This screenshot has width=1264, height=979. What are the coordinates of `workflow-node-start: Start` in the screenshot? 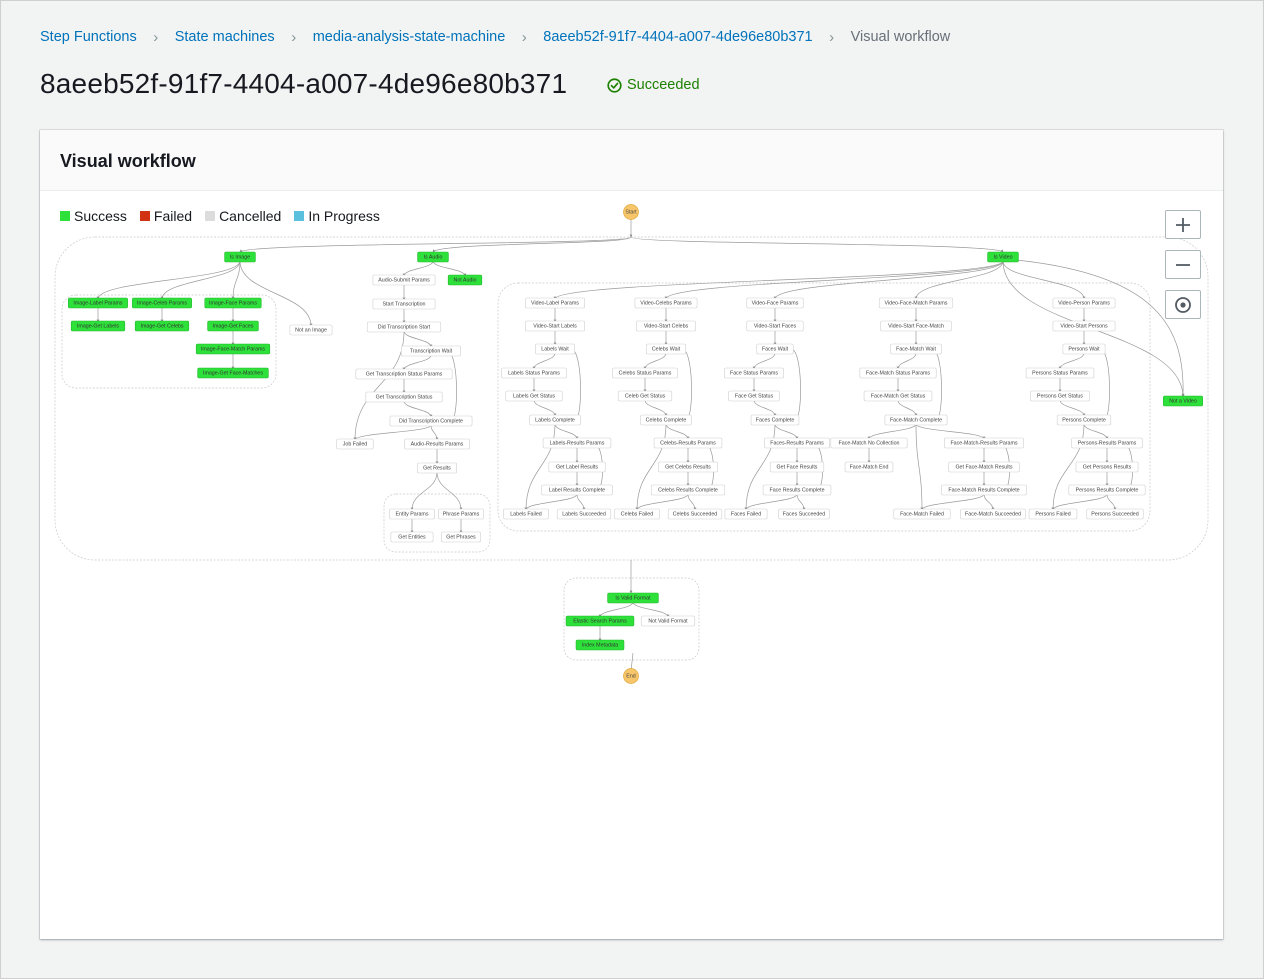 It's located at (631, 212).